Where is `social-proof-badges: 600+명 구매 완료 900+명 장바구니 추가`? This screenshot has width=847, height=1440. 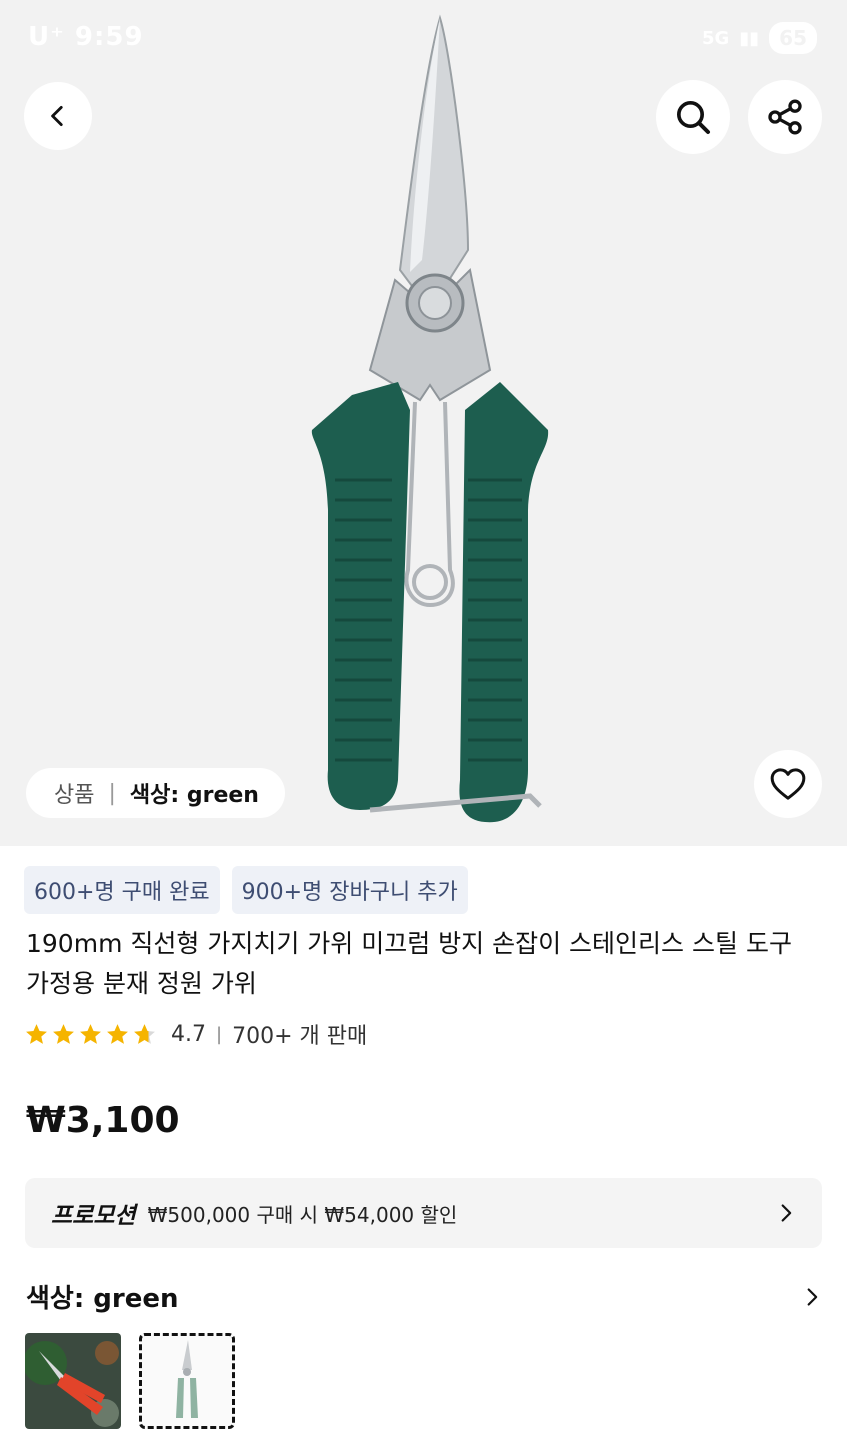 social-proof-badges: 600+명 구매 완료 900+명 장바구니 추가 is located at coordinates (246, 890).